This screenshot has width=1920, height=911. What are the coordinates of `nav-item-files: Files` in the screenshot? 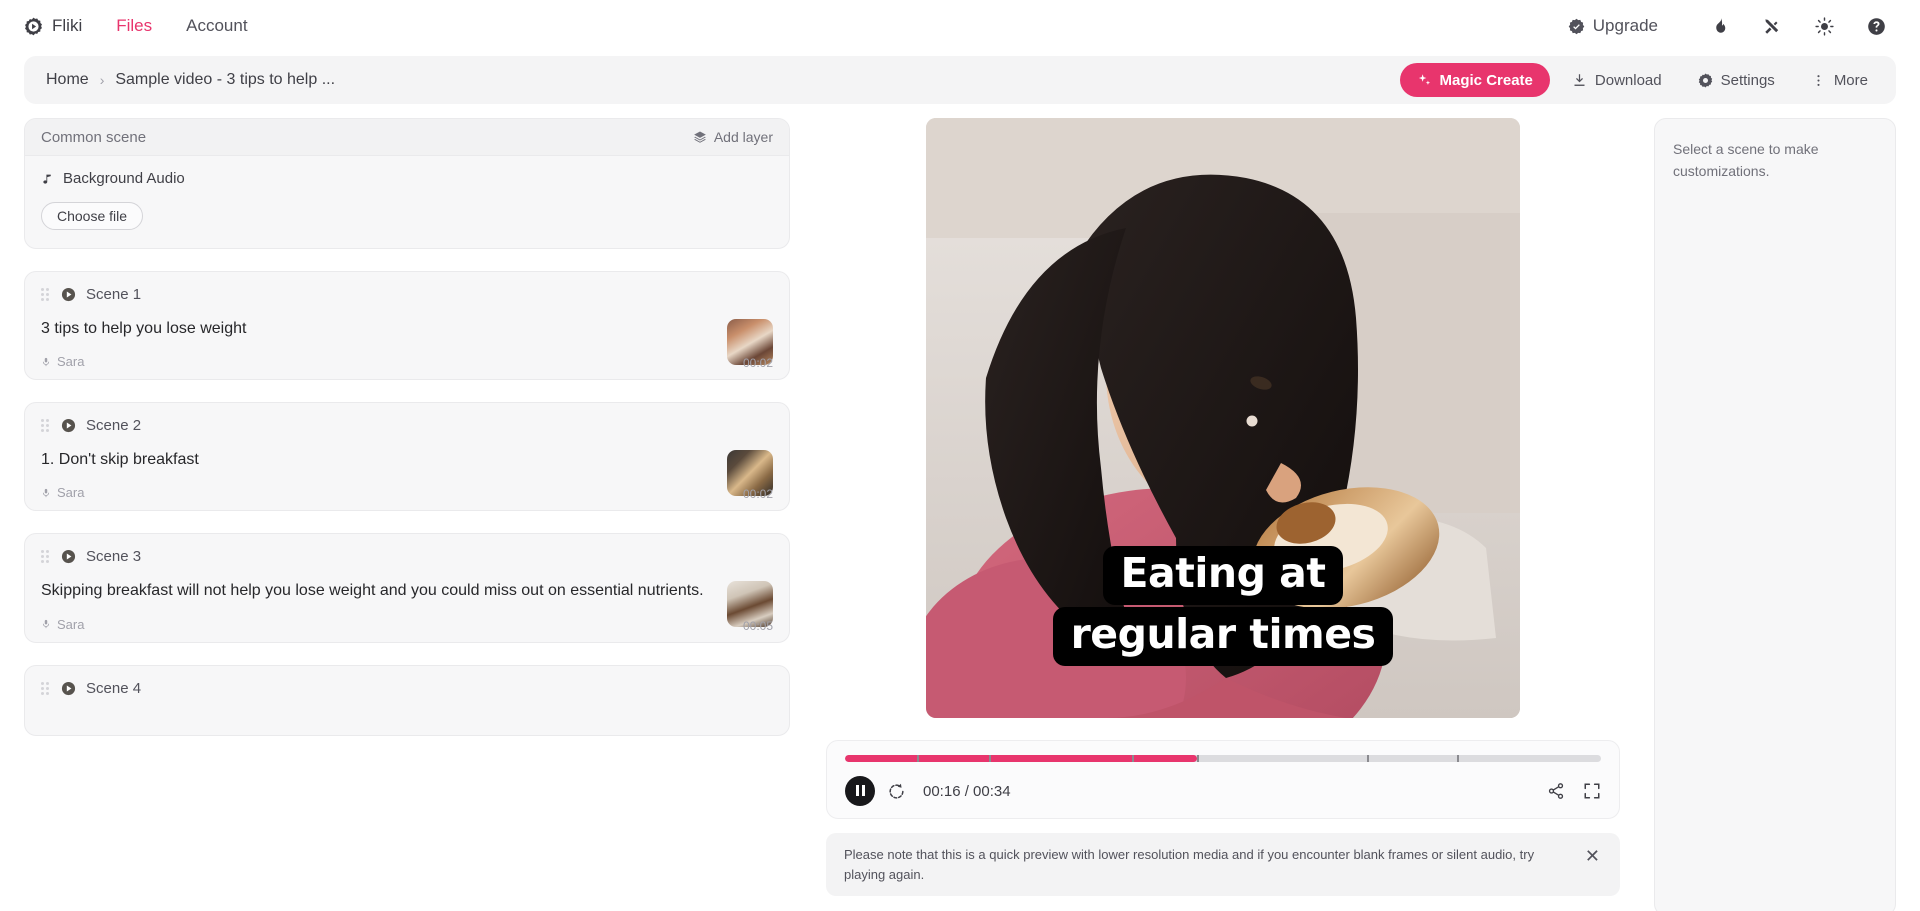 It's located at (134, 26).